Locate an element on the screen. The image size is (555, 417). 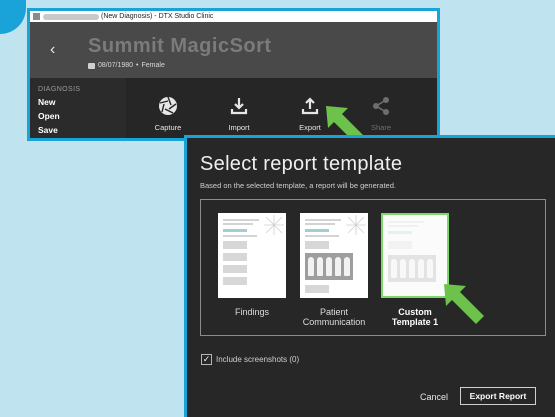
toolbar: Capture Import Export Share is located at coordinates (281, 108).